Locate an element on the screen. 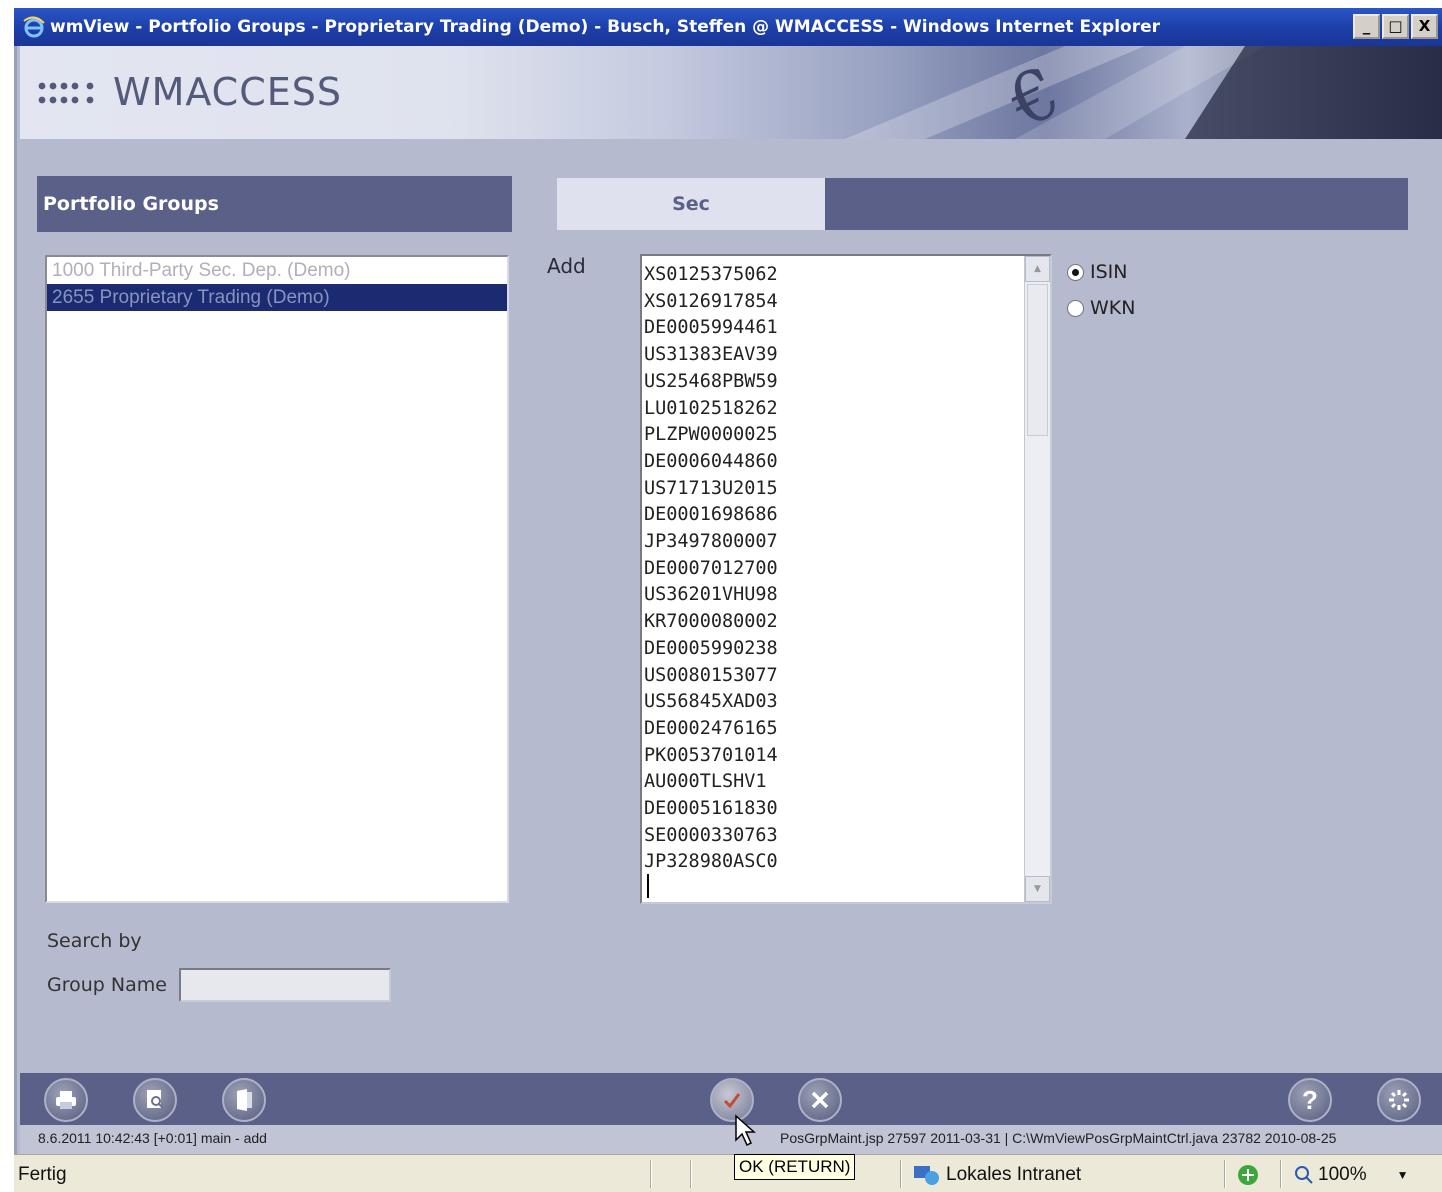 The height and width of the screenshot is (1192, 1442). portfolio-groups-header: Portfolio Groups is located at coordinates (274, 204).